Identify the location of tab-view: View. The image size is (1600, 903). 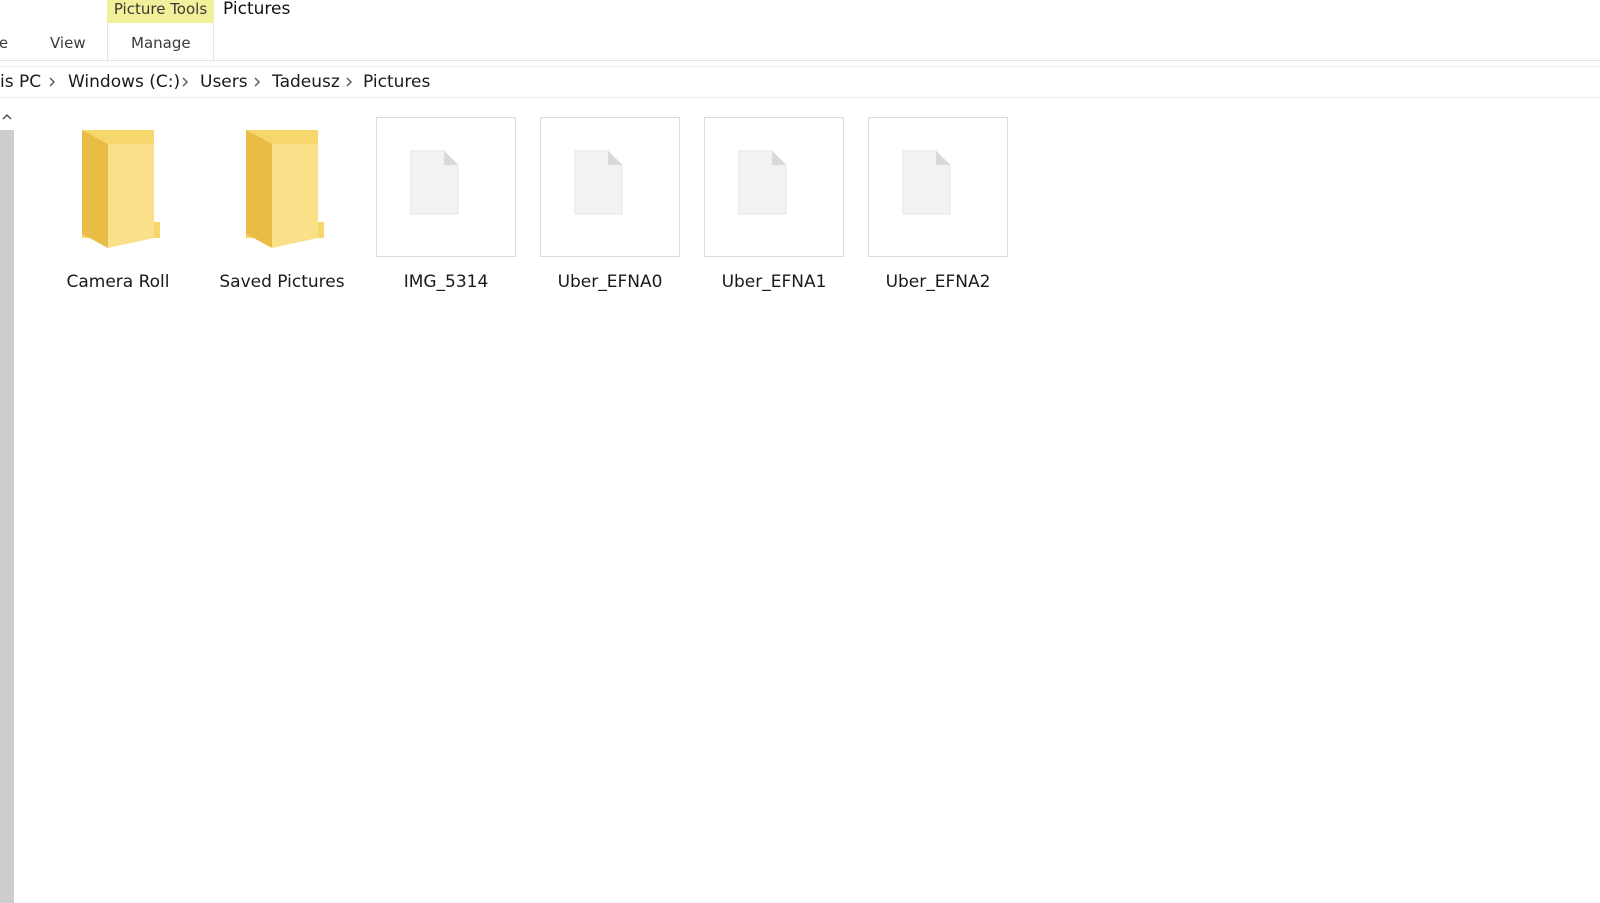
(68, 44).